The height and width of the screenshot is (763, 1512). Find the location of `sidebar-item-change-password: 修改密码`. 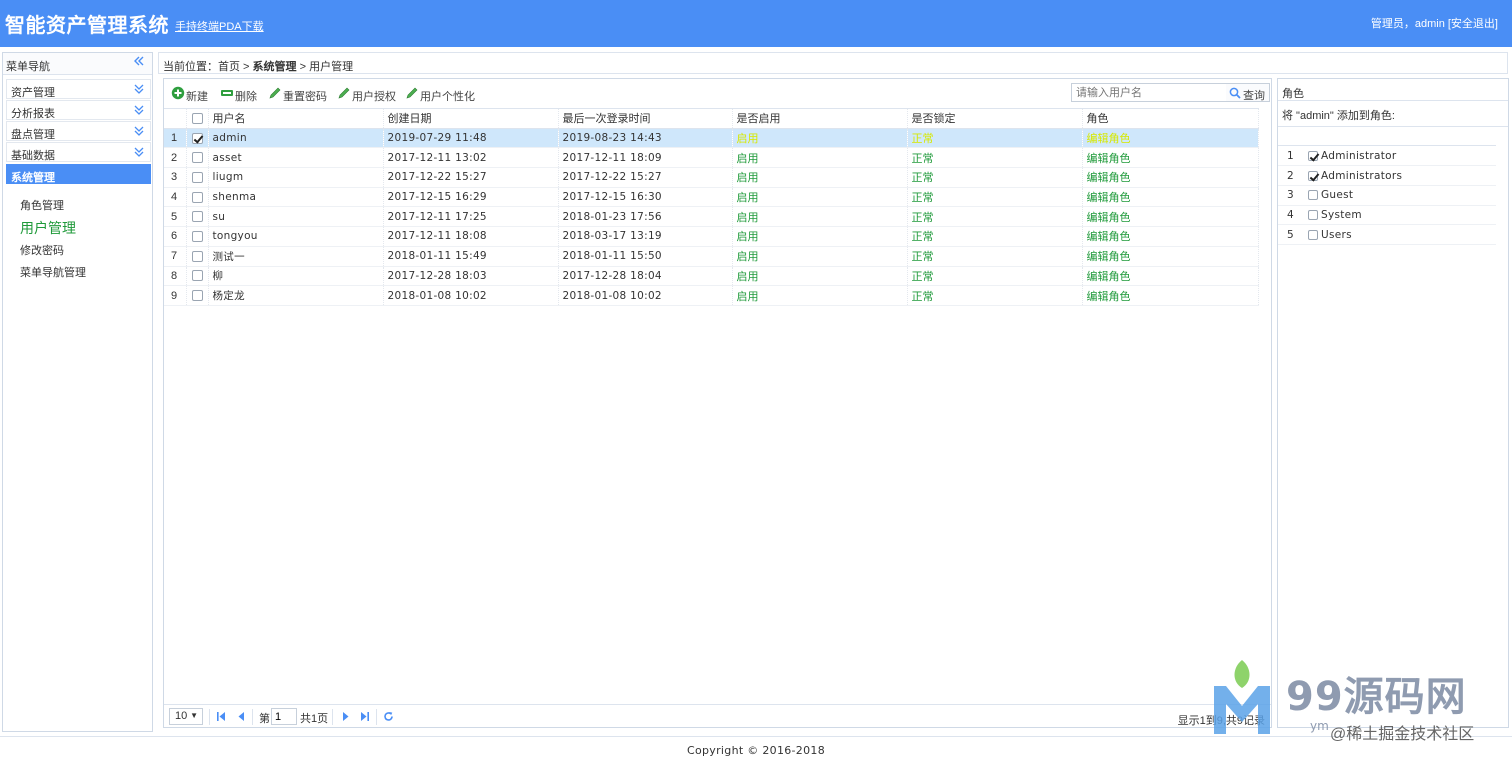

sidebar-item-change-password: 修改密码 is located at coordinates (42, 250).